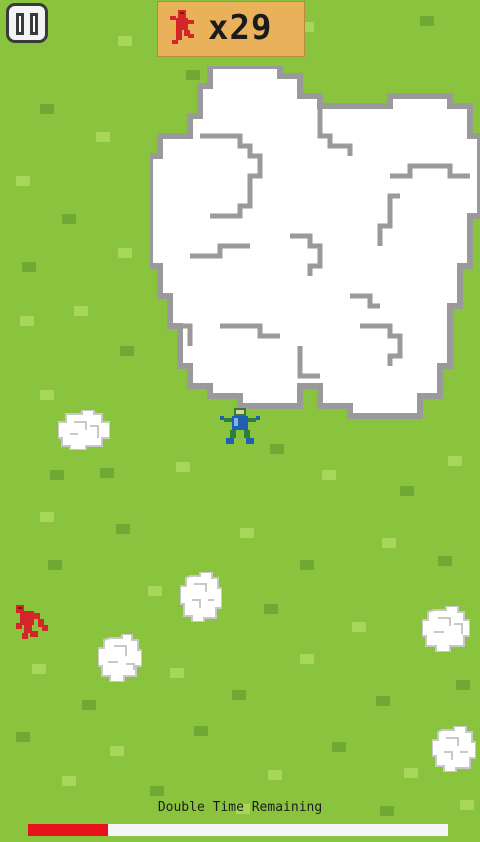 The image size is (480, 842). I want to click on timer-label: Double Time Remaining, so click(240, 807).